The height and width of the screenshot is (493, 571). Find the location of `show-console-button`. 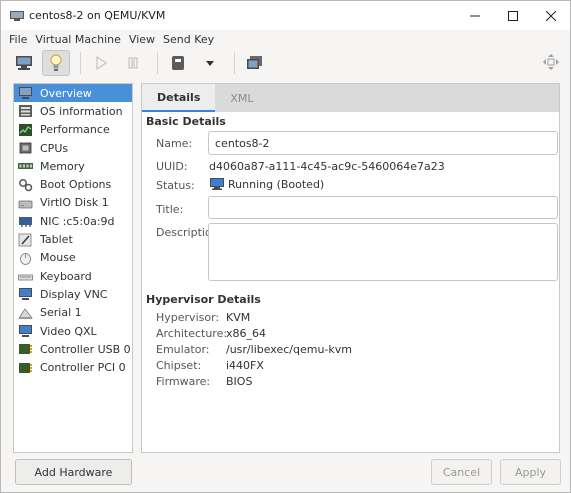

show-console-button is located at coordinates (24, 63).